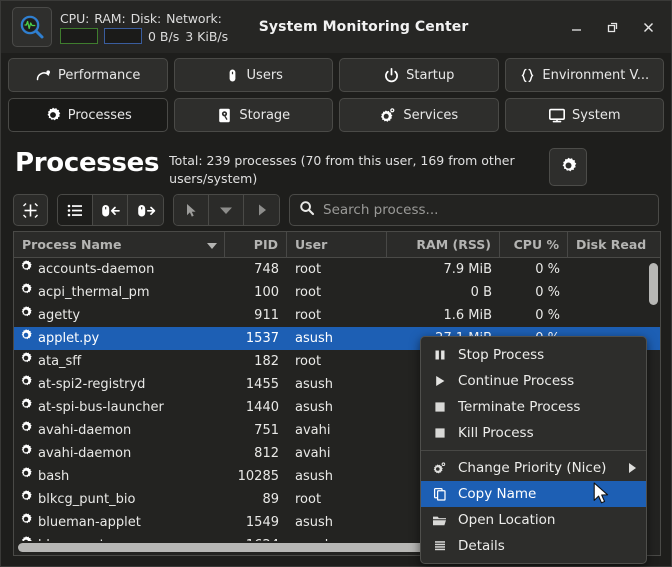 This screenshot has height=567, width=672. Describe the element at coordinates (251, 547) in the screenshot. I see `horizontal-scrollbar-thumb` at that location.